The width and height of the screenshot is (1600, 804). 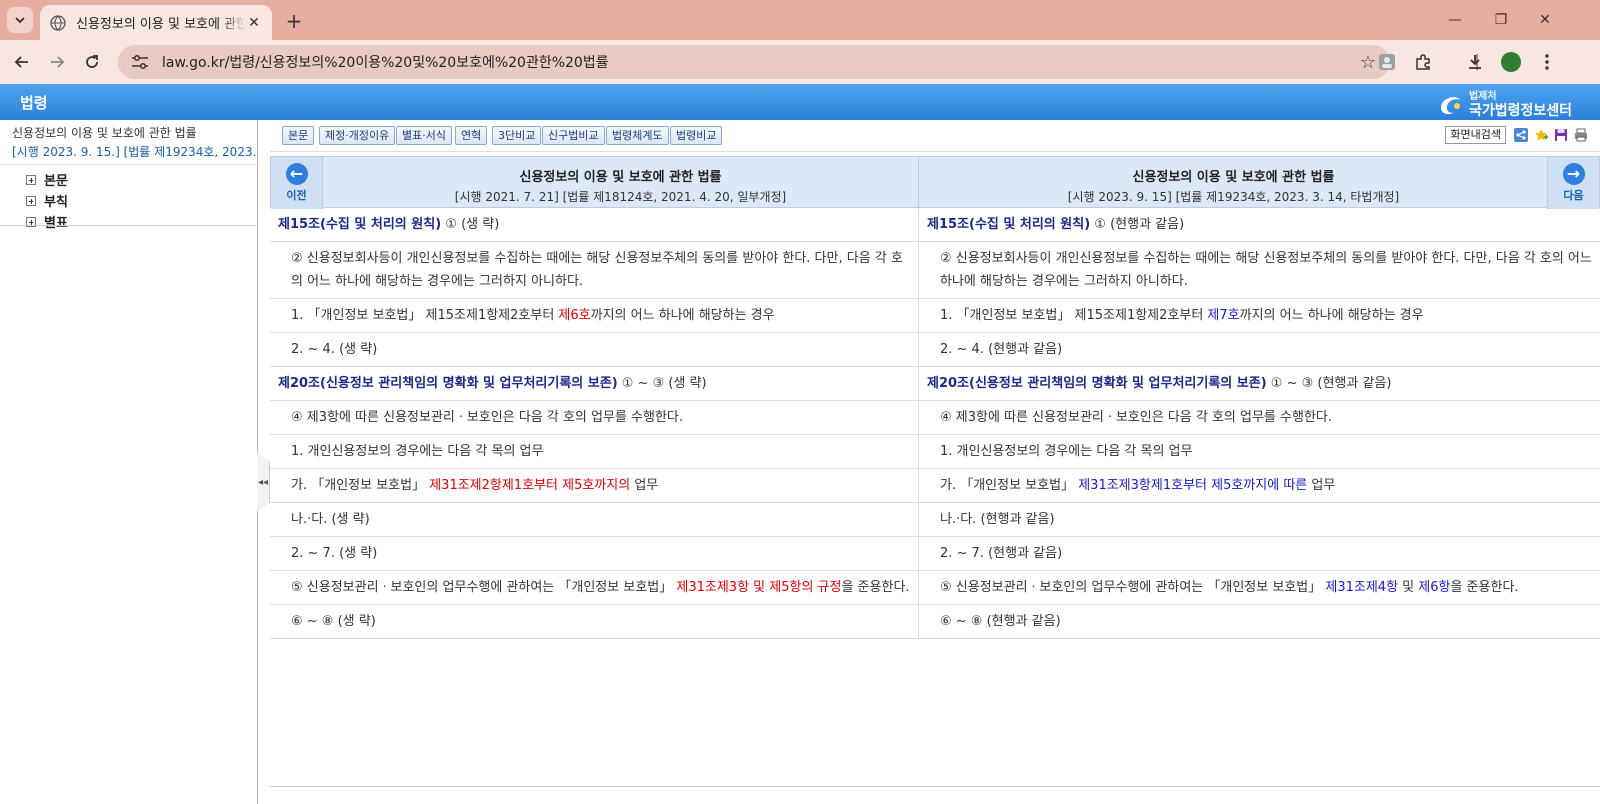 I want to click on save-icon, so click(x=1561, y=135).